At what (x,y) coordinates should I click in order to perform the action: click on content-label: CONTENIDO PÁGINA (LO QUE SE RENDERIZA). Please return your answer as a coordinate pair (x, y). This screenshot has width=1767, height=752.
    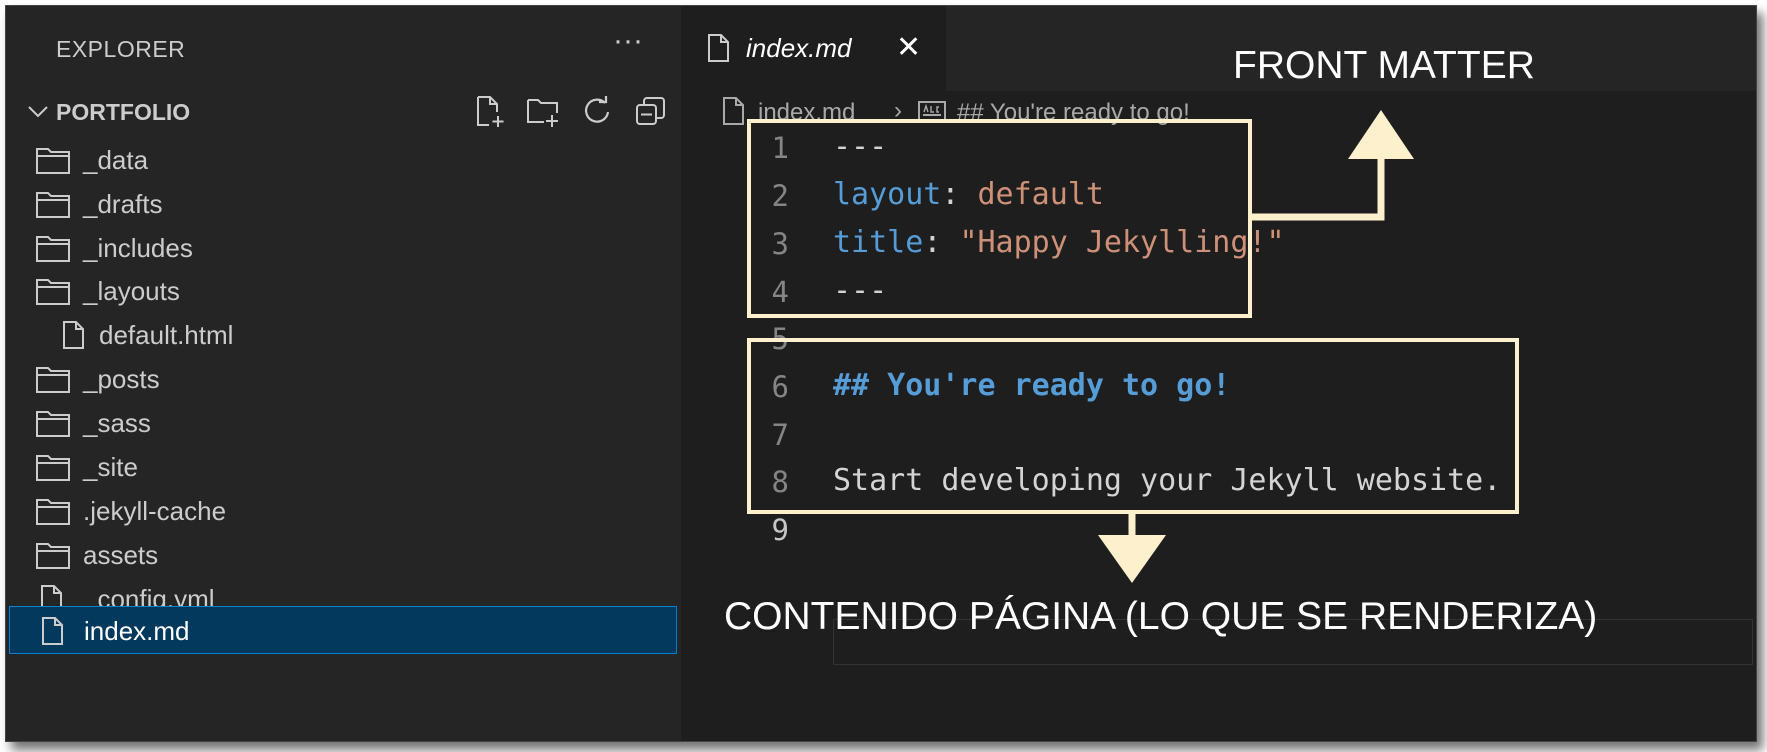
    Looking at the image, I should click on (1161, 616).